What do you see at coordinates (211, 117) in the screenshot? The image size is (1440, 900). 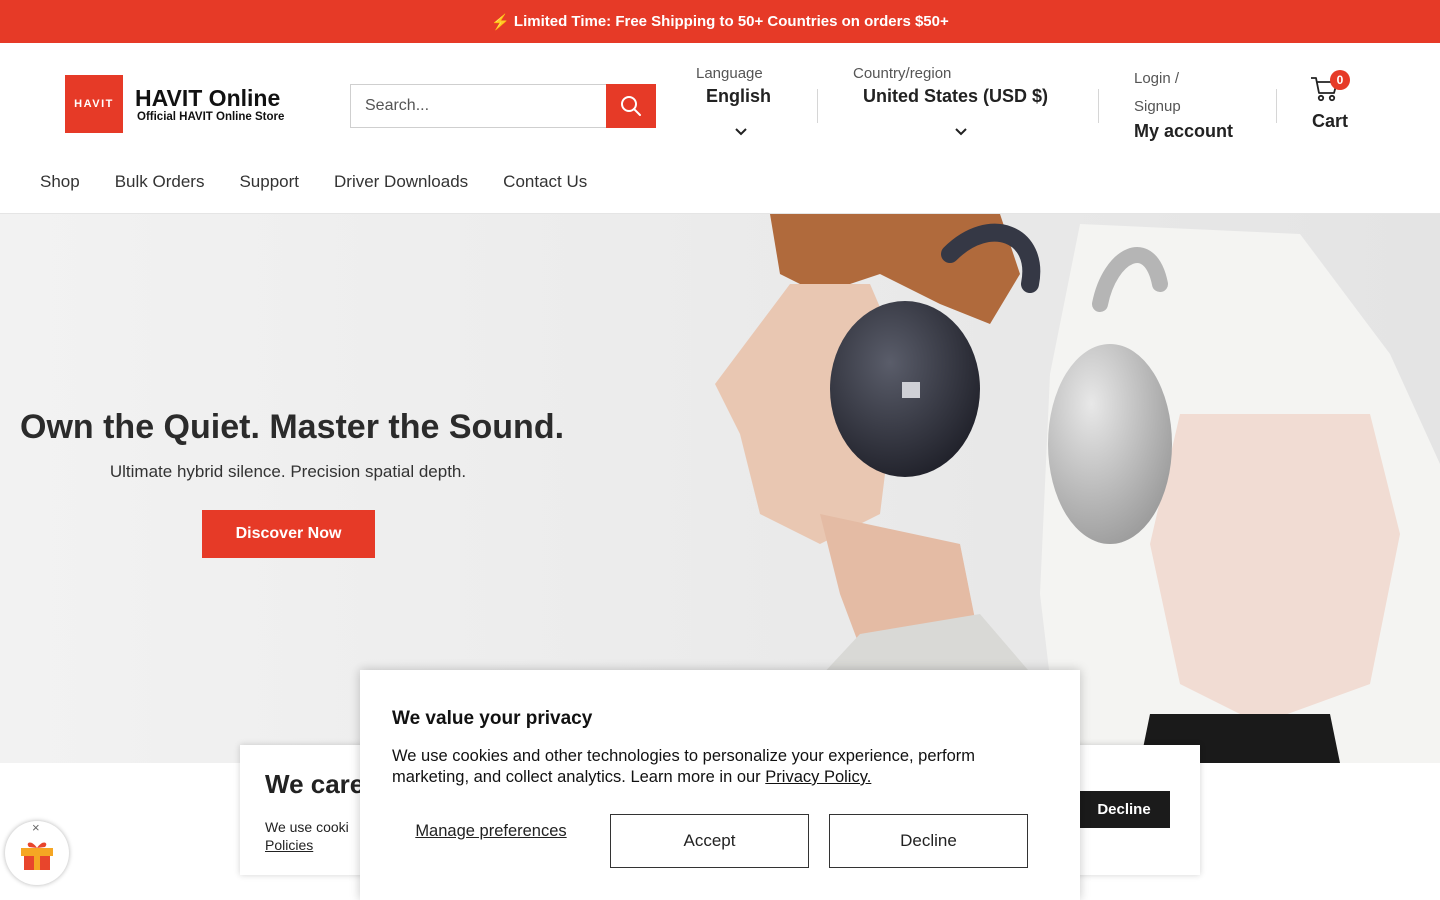 I see `logo-subtitle: Official HAVIT Online Store` at bounding box center [211, 117].